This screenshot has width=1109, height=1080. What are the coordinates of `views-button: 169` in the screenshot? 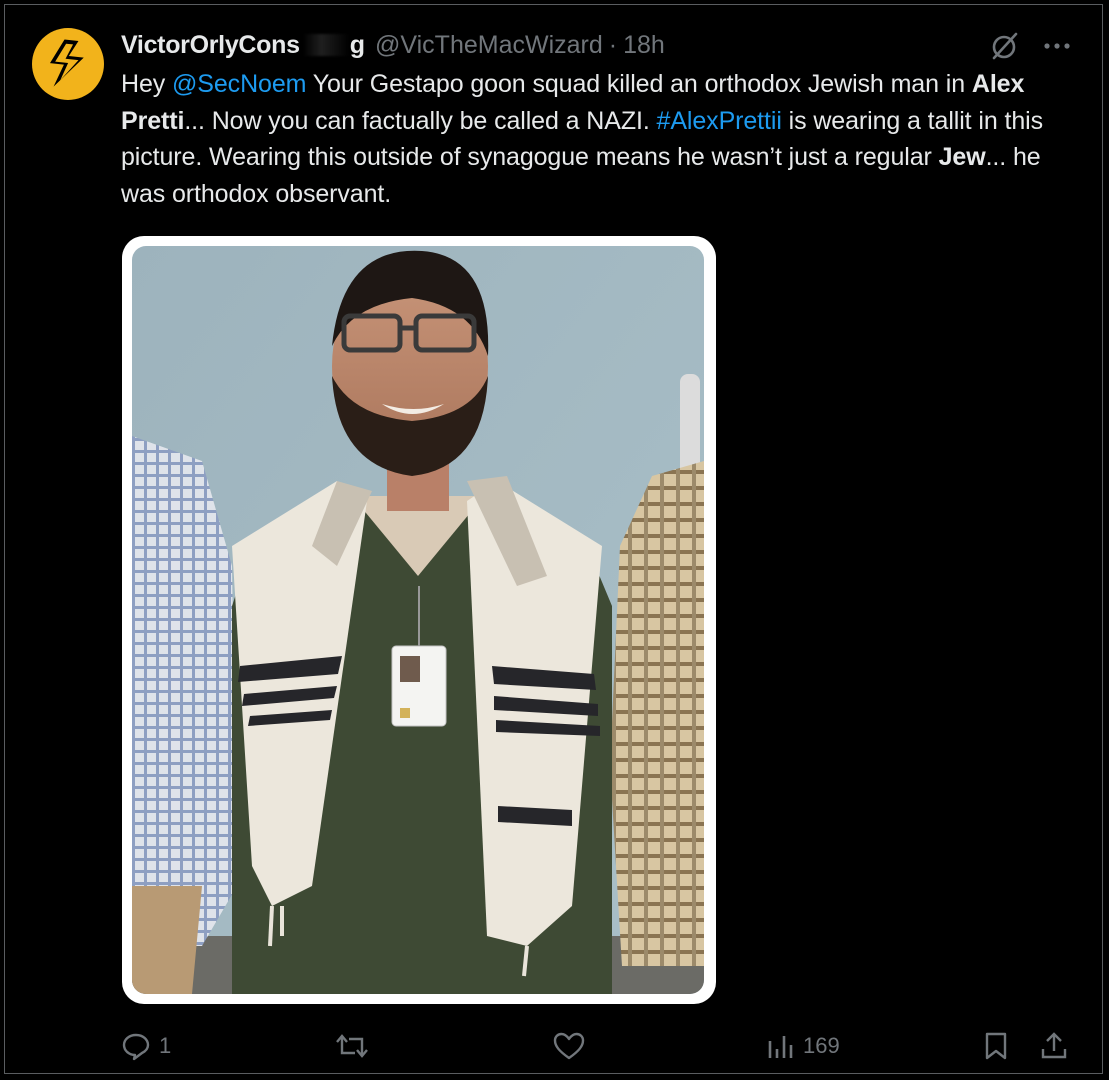 It's located at (803, 1046).